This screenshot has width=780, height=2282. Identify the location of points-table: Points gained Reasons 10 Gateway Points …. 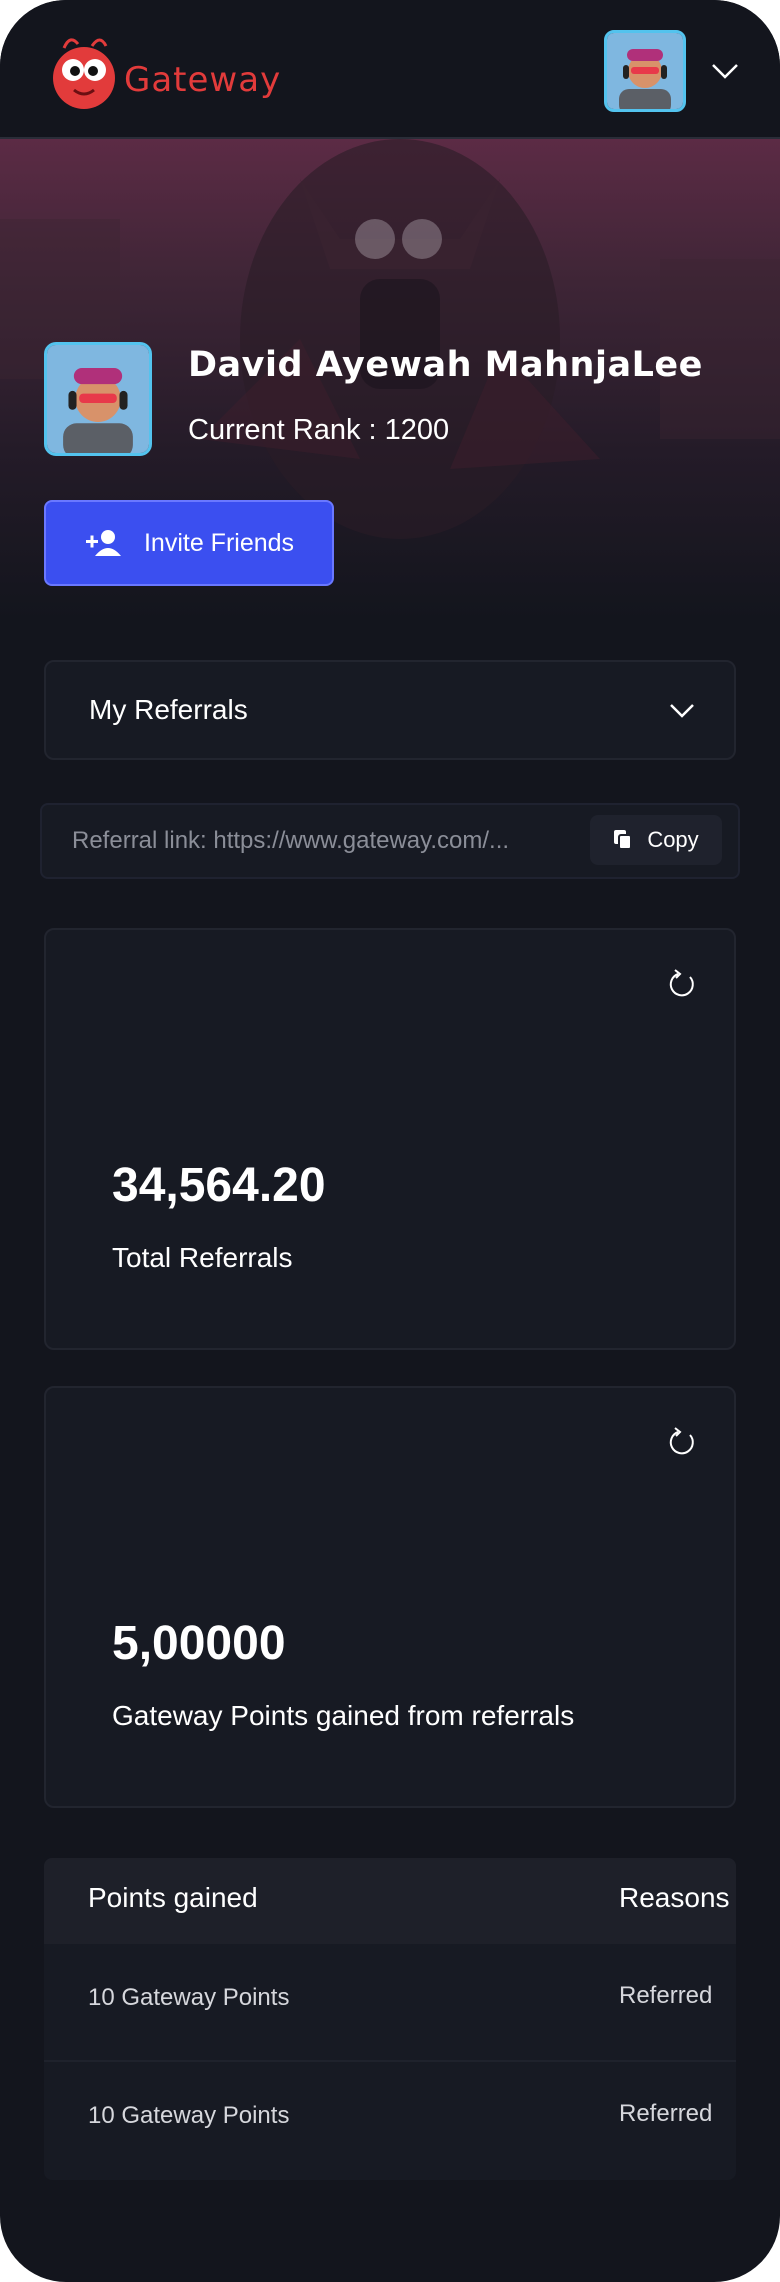
(390, 2019).